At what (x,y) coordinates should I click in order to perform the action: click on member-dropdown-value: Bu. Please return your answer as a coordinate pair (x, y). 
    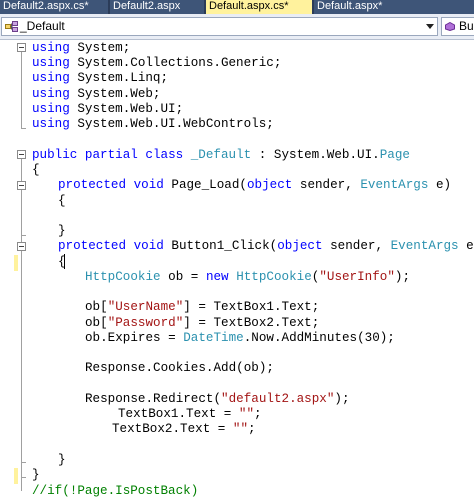
    Looking at the image, I should click on (466, 26).